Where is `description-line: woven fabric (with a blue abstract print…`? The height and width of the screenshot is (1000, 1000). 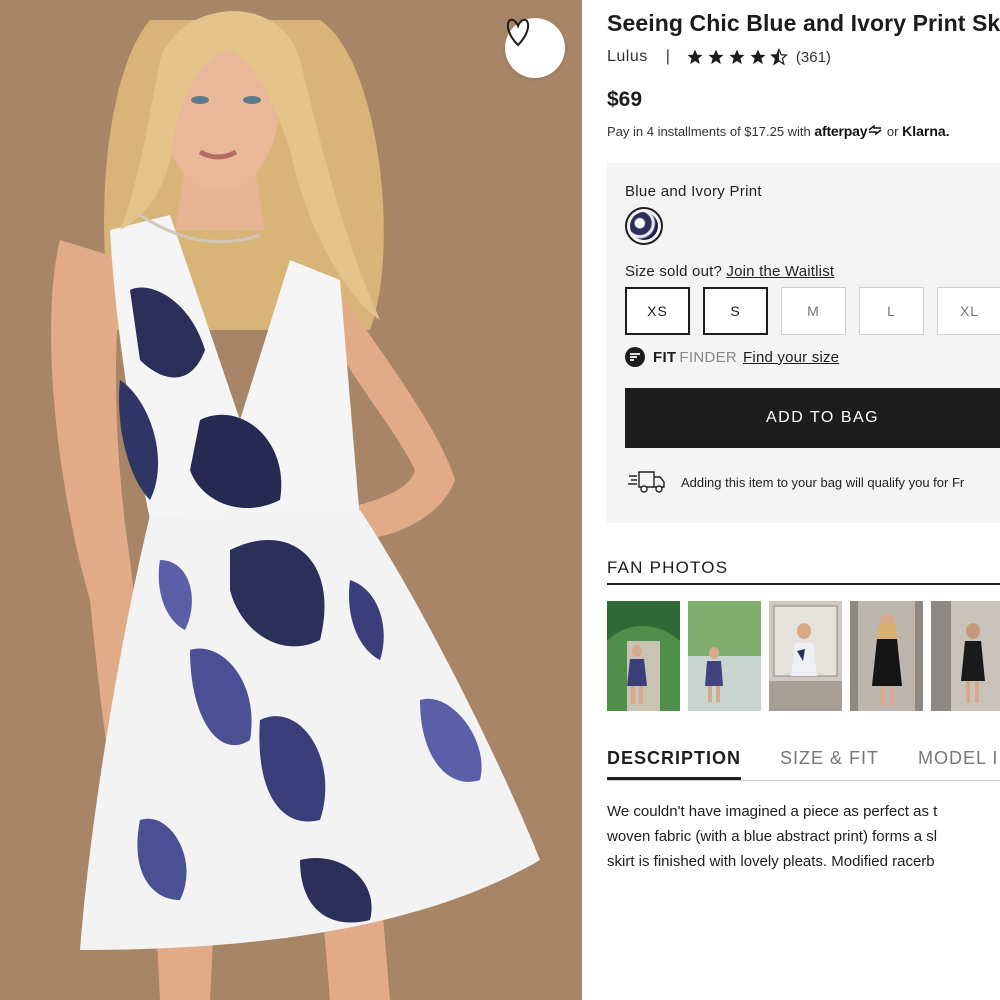 description-line: woven fabric (with a blue abstract print… is located at coordinates (772, 836).